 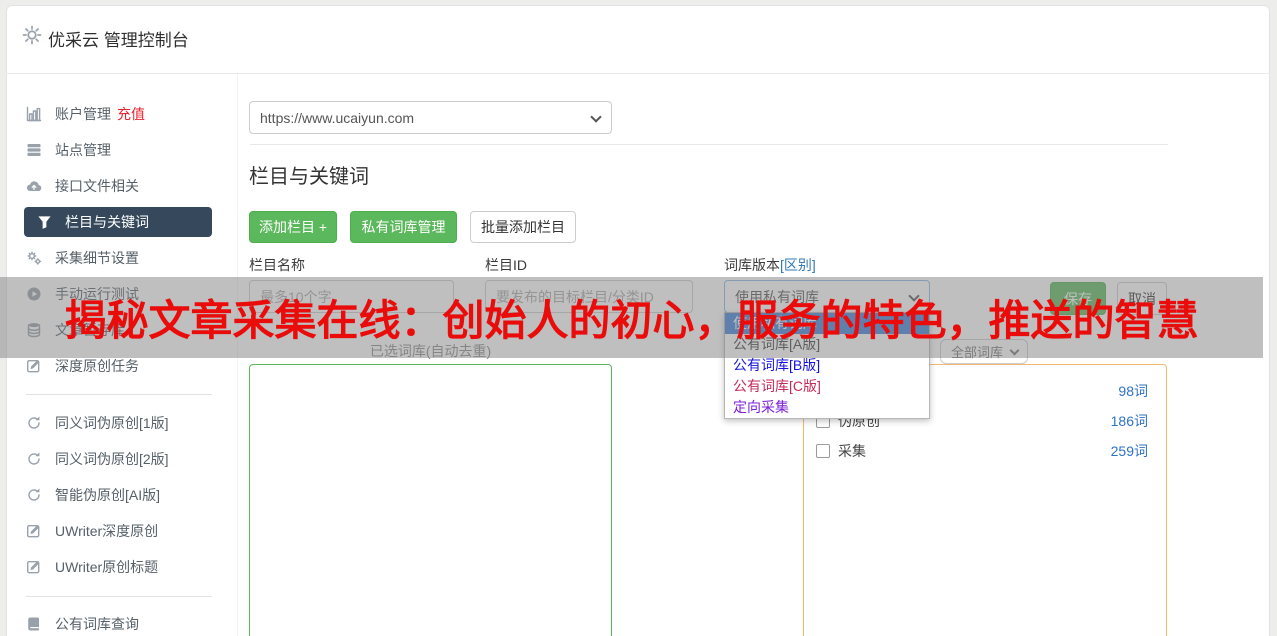 What do you see at coordinates (97, 258) in the screenshot?
I see `sidebar-item-label: 采集细节设置` at bounding box center [97, 258].